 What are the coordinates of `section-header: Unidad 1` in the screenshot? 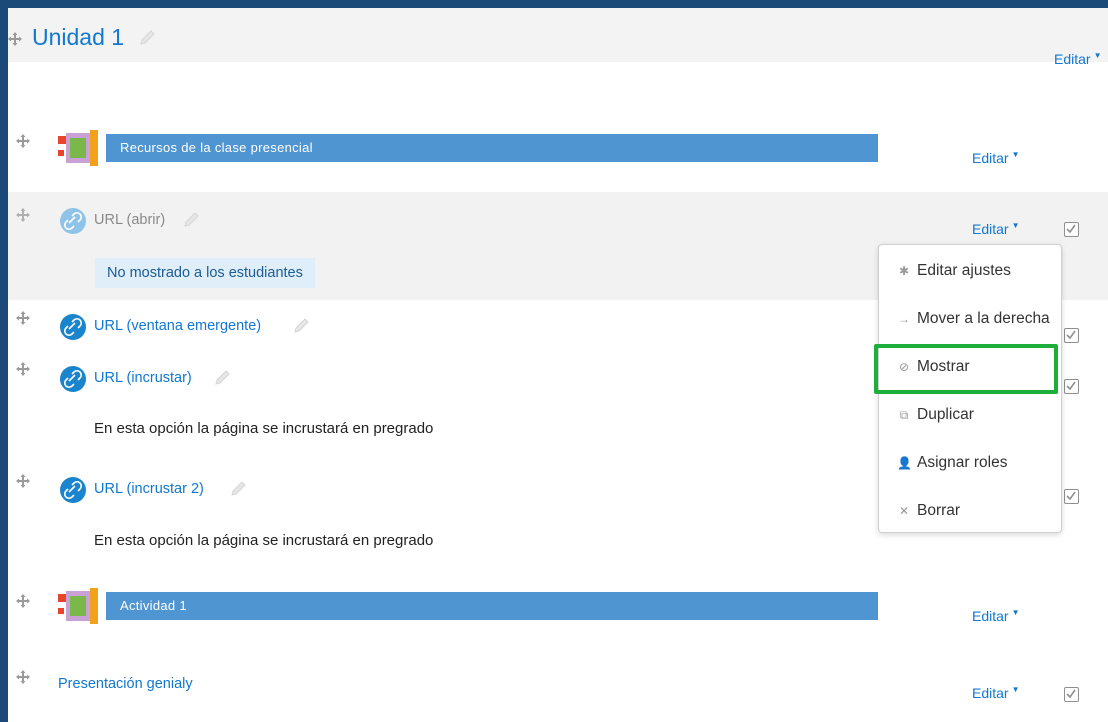 It's located at (558, 35).